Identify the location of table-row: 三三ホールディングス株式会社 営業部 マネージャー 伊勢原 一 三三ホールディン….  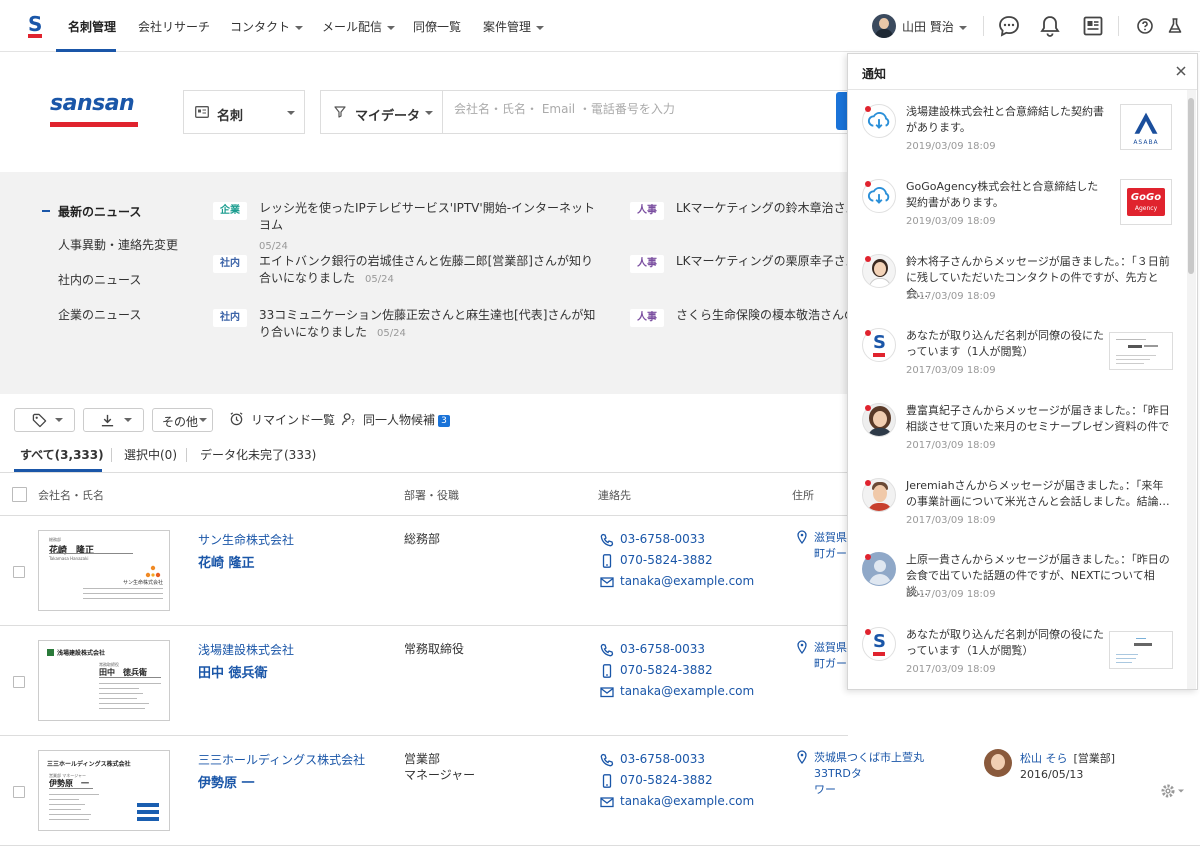
(600, 791).